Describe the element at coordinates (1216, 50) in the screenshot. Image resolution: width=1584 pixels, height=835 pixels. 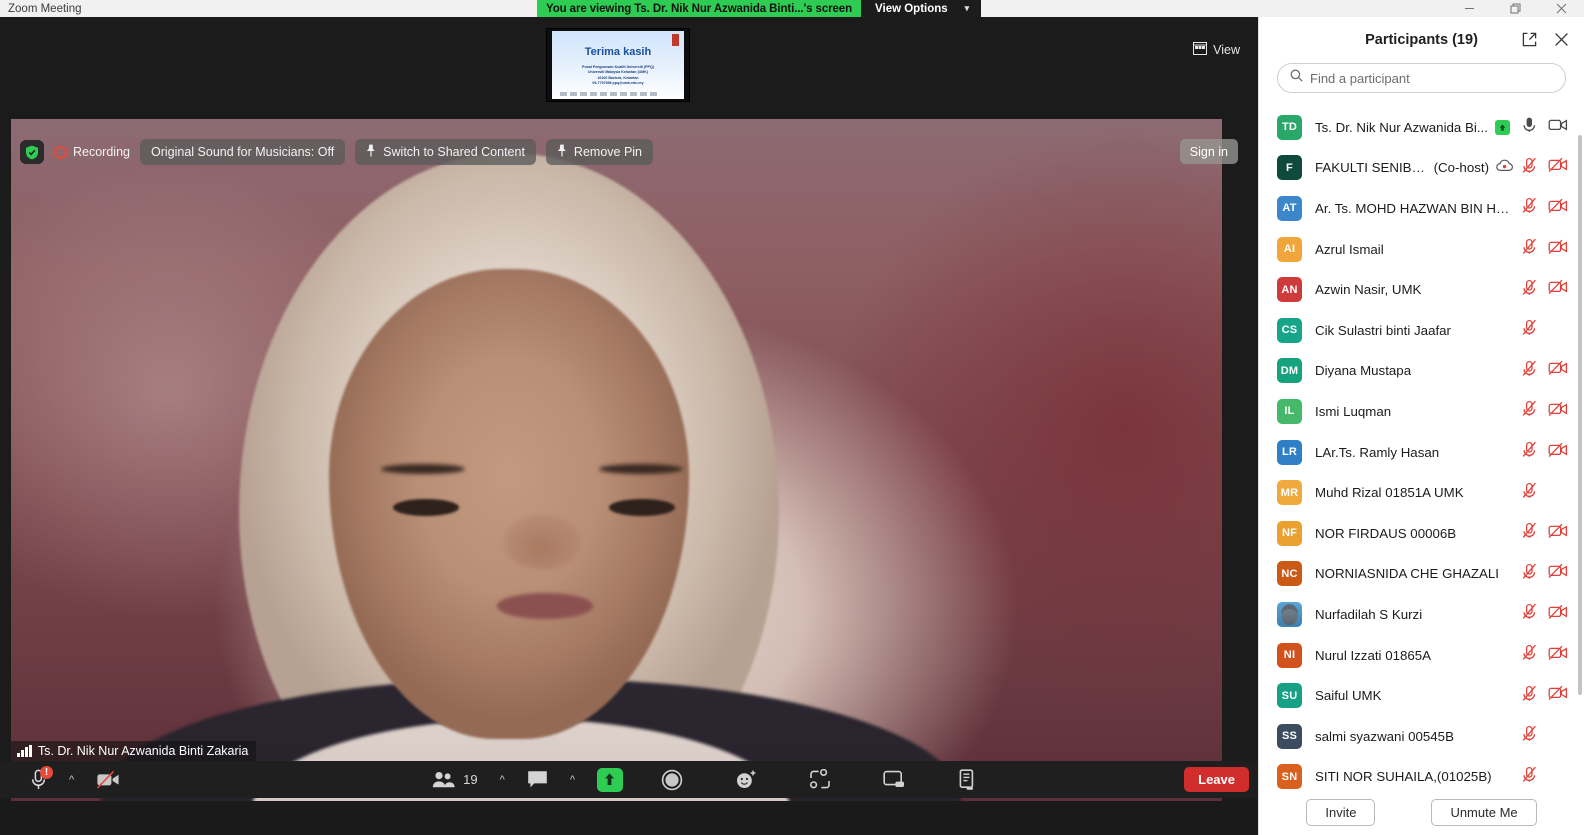
I see `view-layout-button: View` at that location.